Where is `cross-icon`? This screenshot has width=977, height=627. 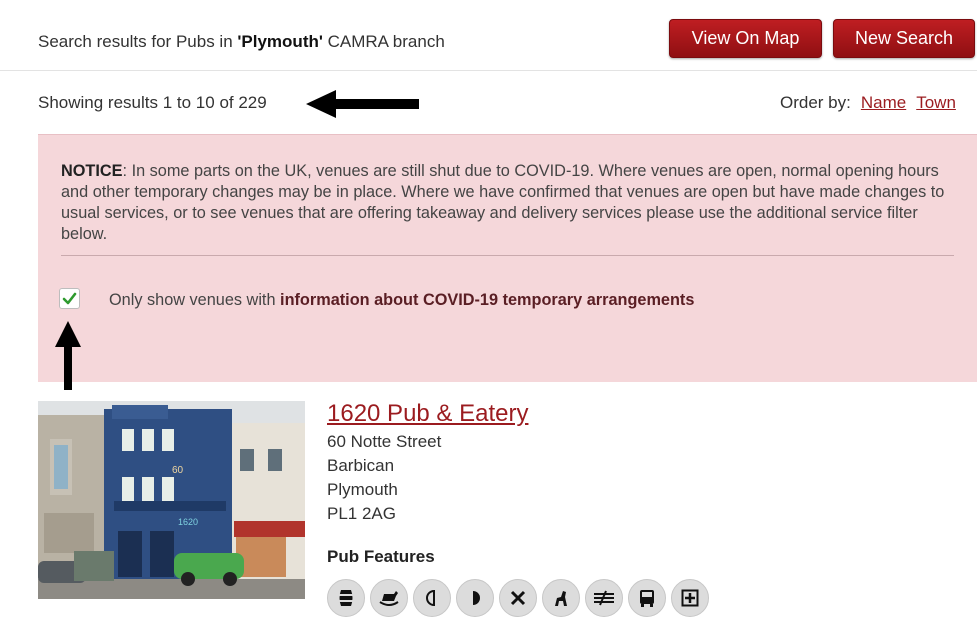 cross-icon is located at coordinates (518, 598).